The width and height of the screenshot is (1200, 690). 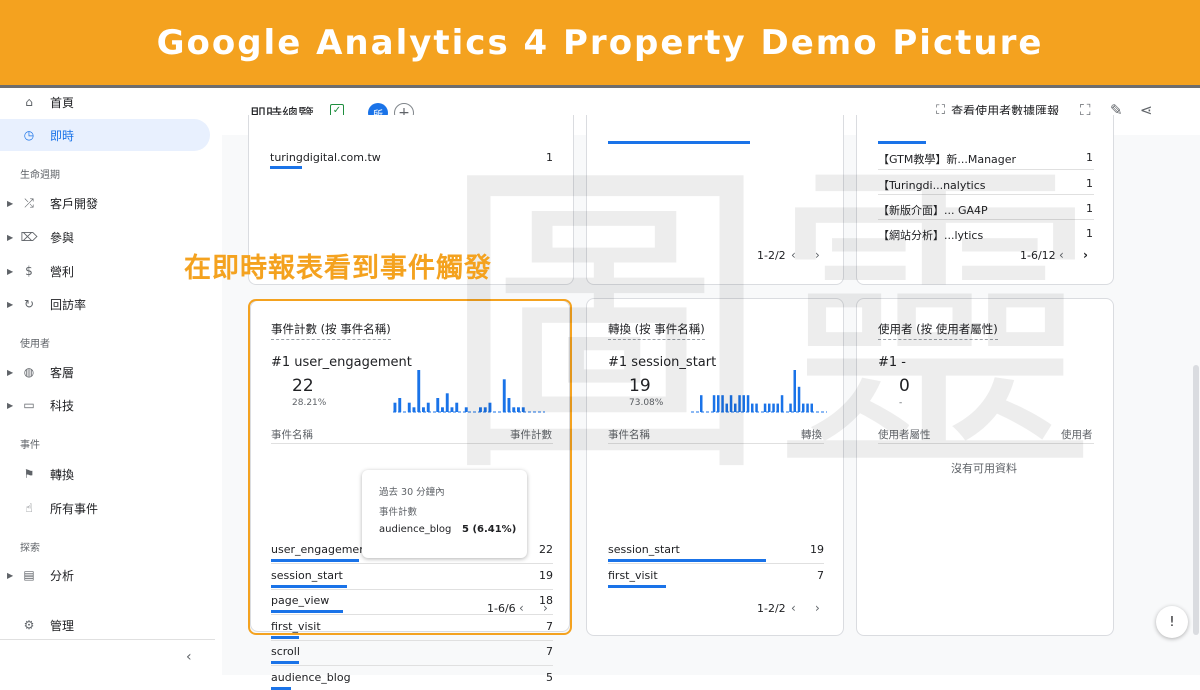 I want to click on share-icon: ⋖, so click(x=1146, y=110).